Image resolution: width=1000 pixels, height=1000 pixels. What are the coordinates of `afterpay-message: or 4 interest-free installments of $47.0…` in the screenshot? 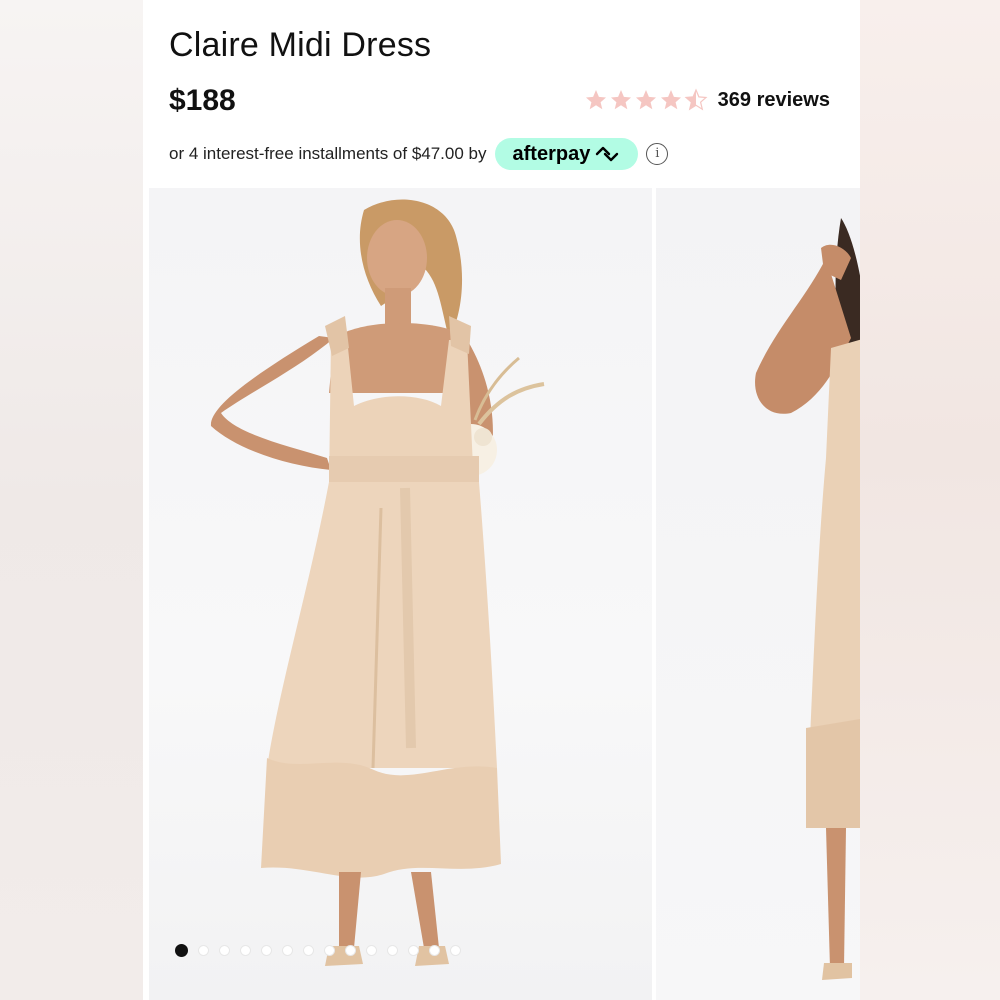 It's located at (419, 154).